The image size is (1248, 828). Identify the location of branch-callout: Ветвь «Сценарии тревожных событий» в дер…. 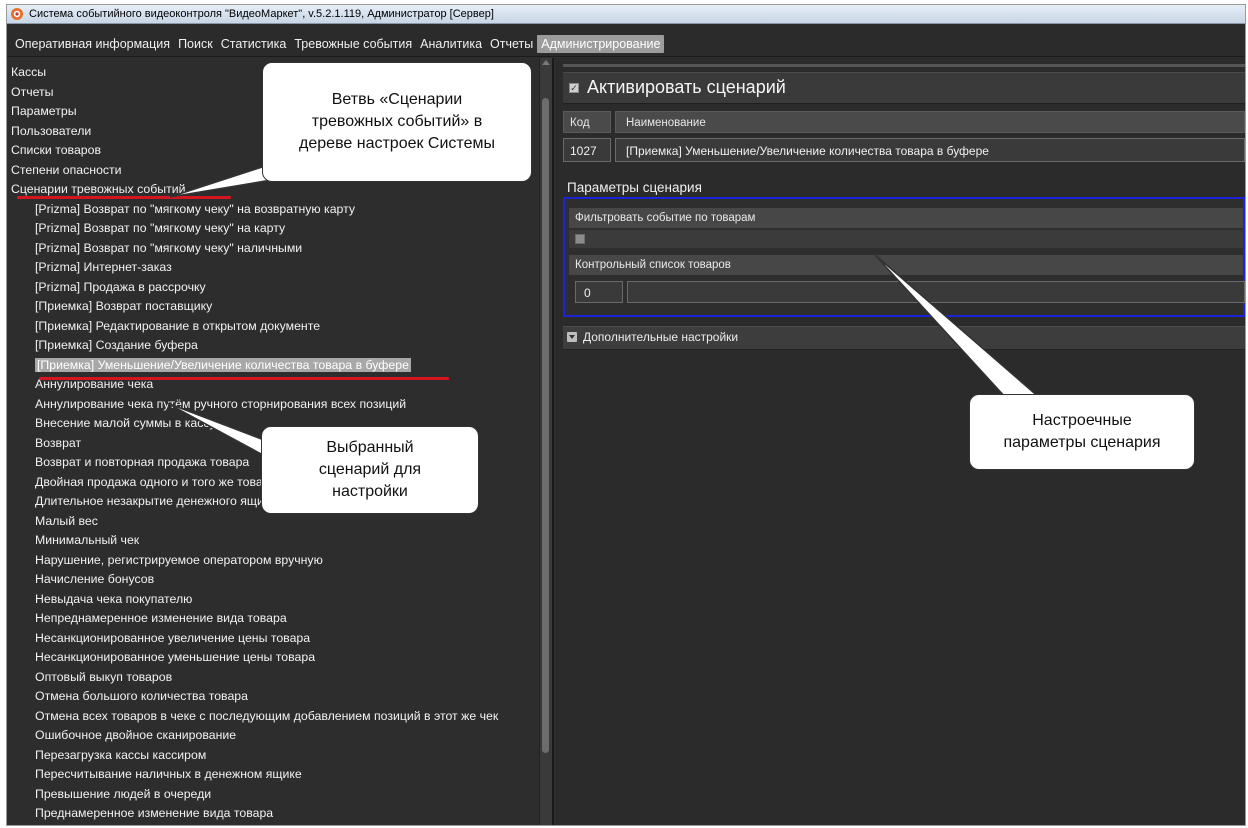
(397, 122).